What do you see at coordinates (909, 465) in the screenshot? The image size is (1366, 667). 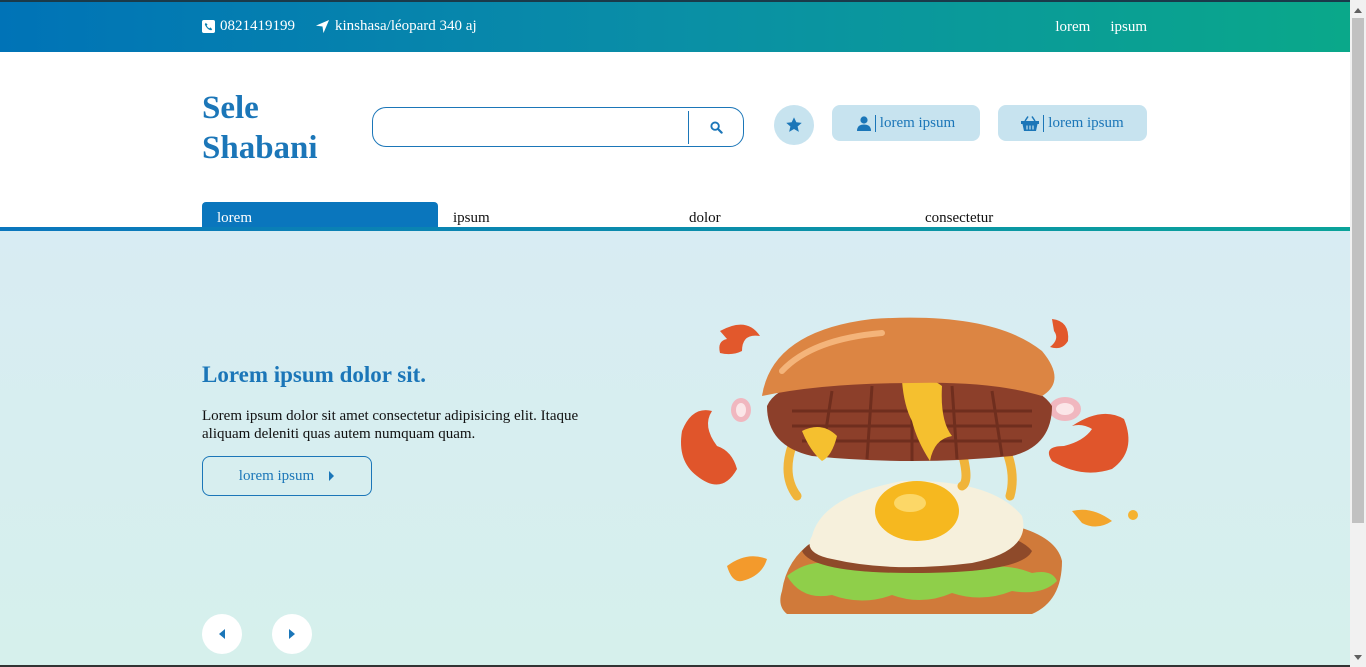 I see `burger-illustration` at bounding box center [909, 465].